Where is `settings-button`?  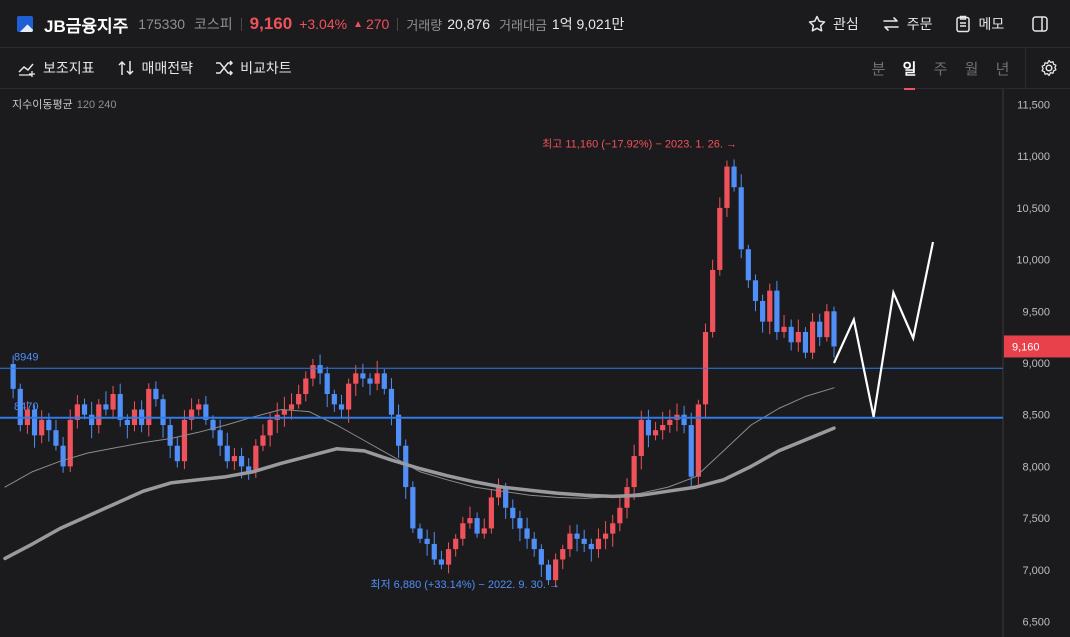
settings-button is located at coordinates (1047, 68).